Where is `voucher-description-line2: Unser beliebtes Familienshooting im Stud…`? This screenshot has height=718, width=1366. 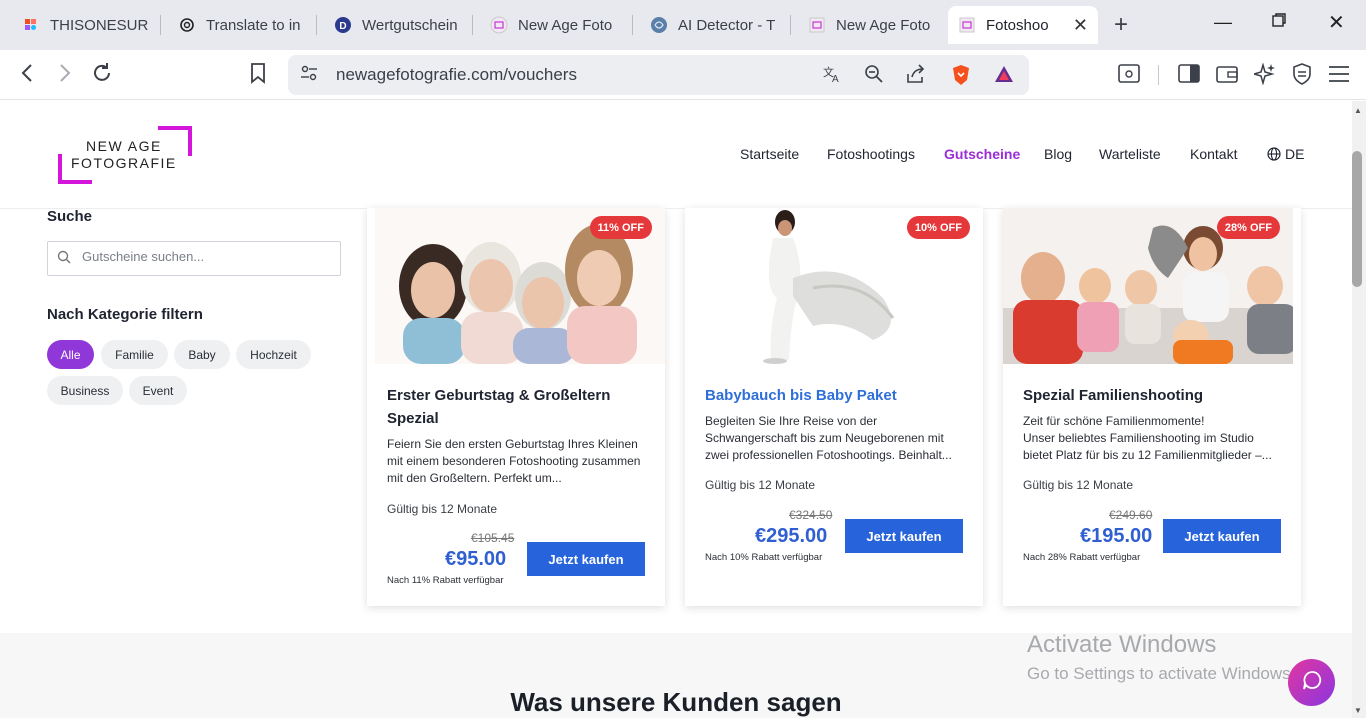 voucher-description-line2: Unser beliebtes Familienshooting im Stud… is located at coordinates (1147, 446).